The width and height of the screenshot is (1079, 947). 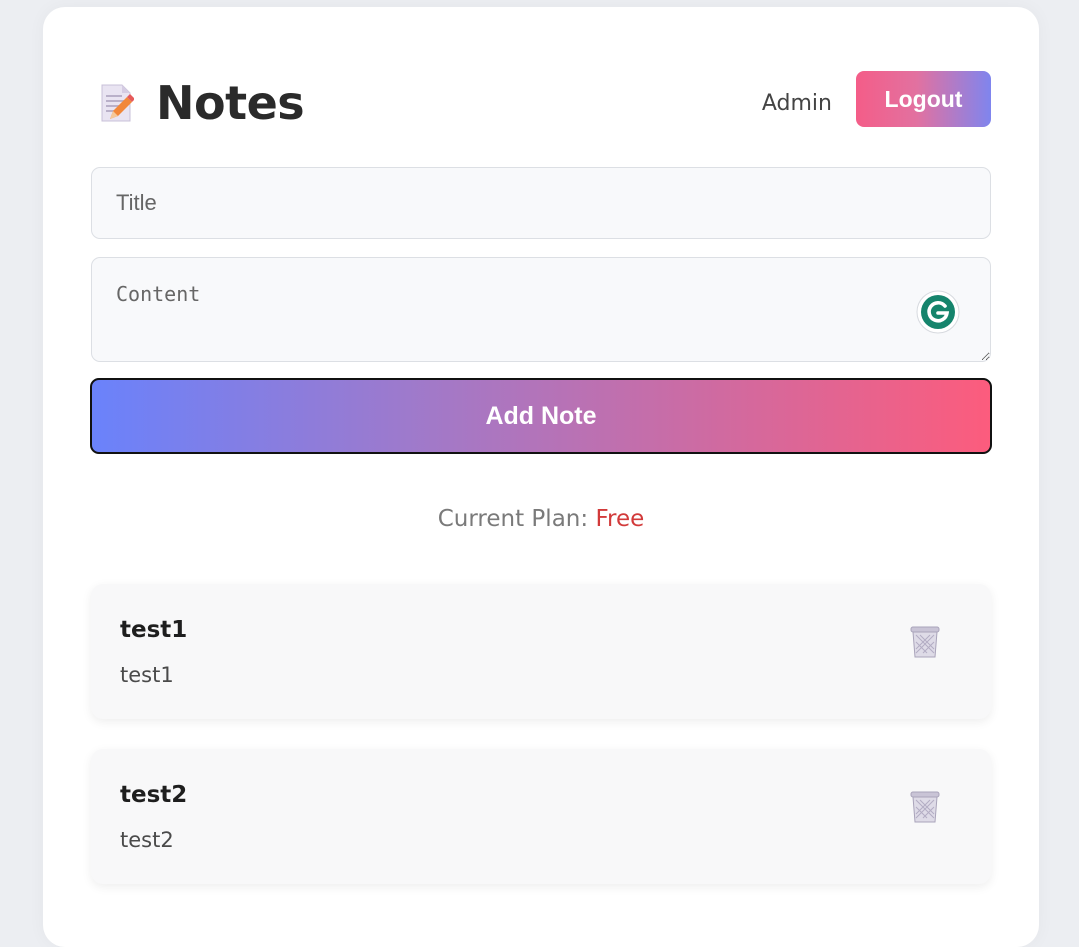 What do you see at coordinates (513, 519) in the screenshot?
I see `plan-label: Current Plan:` at bounding box center [513, 519].